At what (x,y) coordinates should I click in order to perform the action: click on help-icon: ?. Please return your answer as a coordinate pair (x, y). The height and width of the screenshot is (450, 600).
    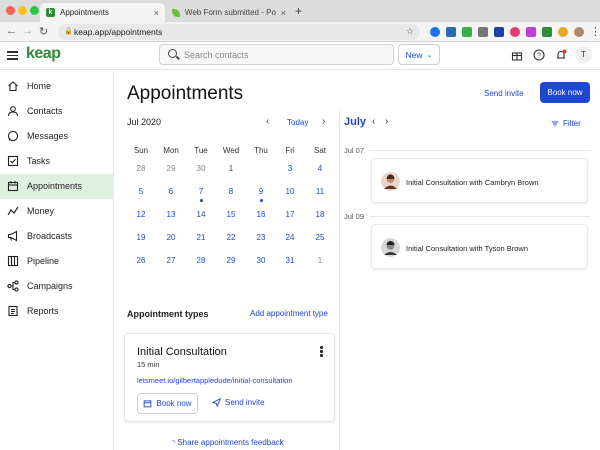
    Looking at the image, I should click on (539, 55).